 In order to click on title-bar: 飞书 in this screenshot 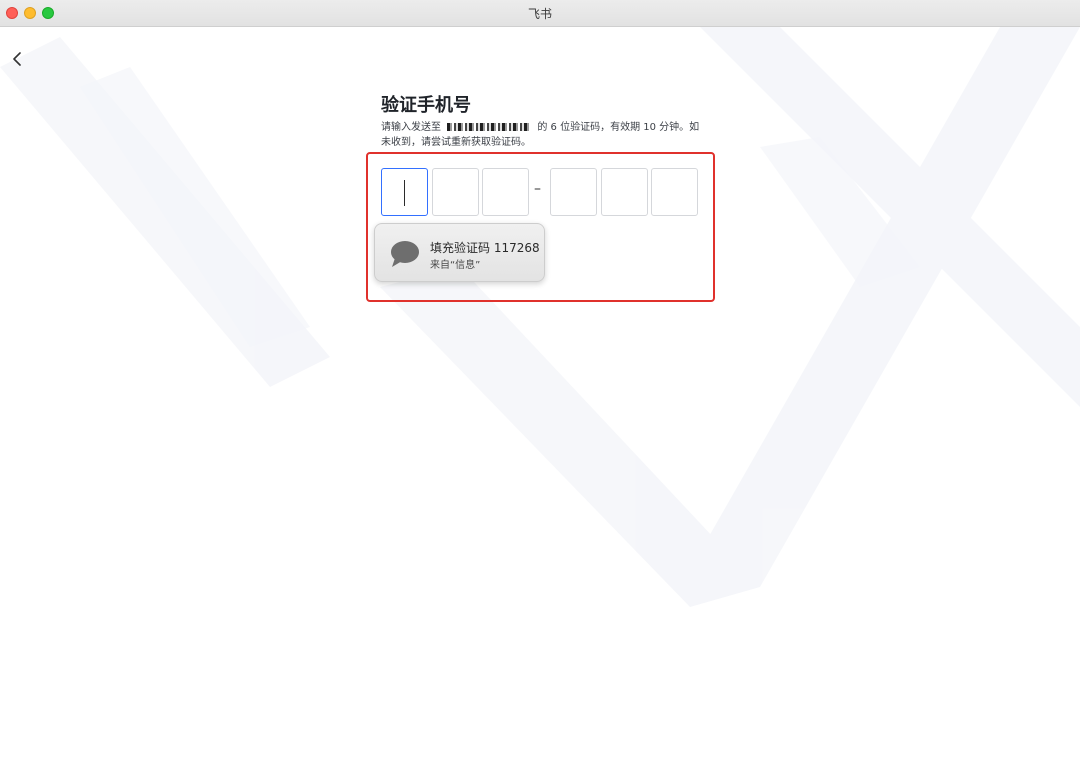, I will do `click(540, 13)`.